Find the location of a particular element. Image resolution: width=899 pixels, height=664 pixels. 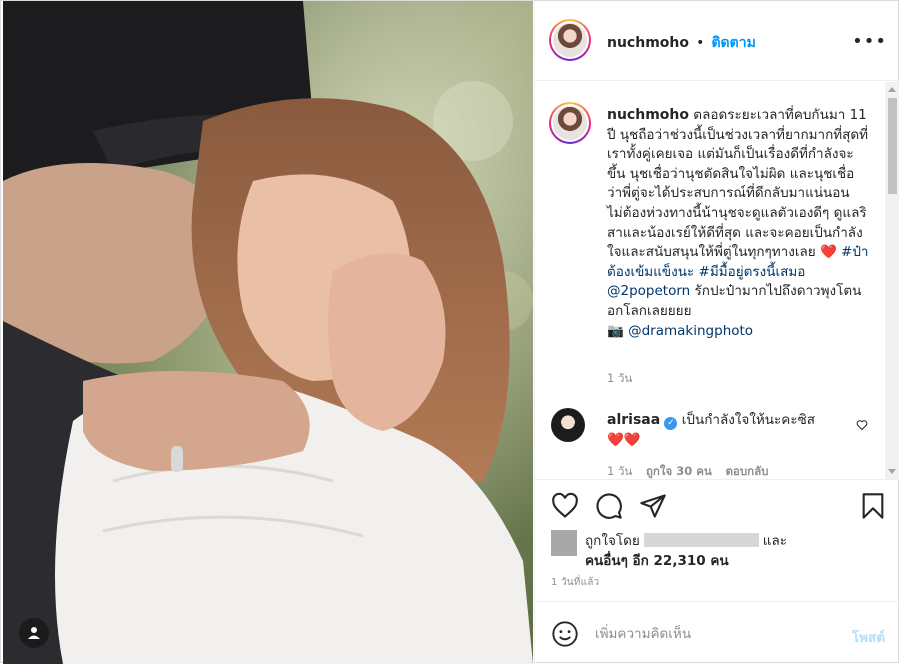

heart-emoji: ❤️ is located at coordinates (828, 252).